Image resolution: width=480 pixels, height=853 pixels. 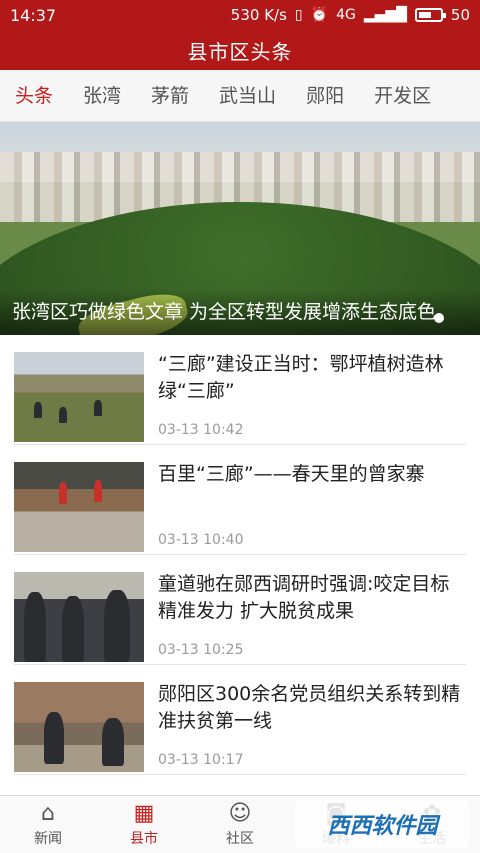 What do you see at coordinates (240, 312) in the screenshot?
I see `hero-caption: 张湾区巧做绿色文章 为全区转型发展增添生态底色` at bounding box center [240, 312].